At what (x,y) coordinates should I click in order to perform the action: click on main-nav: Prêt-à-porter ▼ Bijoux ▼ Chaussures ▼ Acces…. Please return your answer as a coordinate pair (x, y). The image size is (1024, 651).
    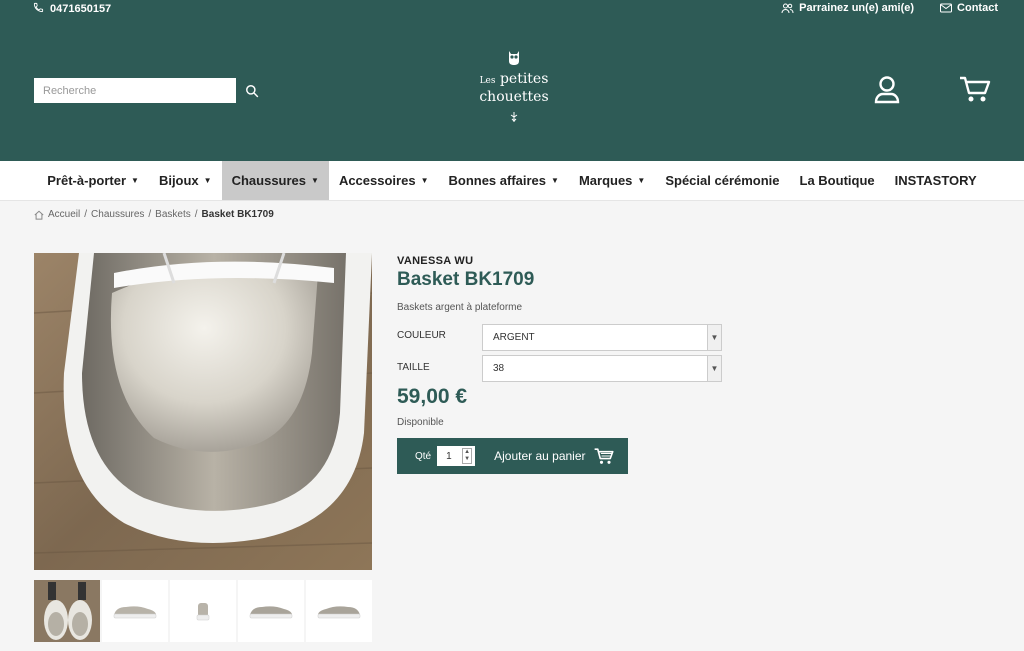
    Looking at the image, I should click on (512, 181).